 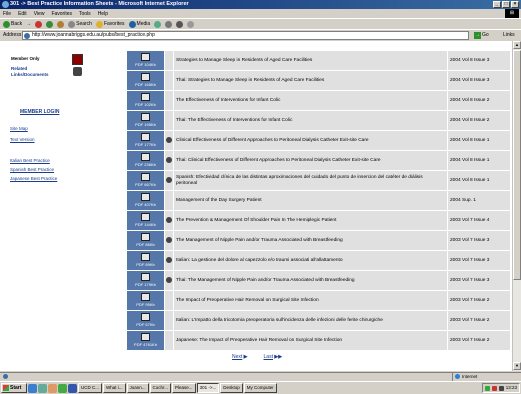 What do you see at coordinates (28, 24) in the screenshot?
I see `forward-button: →` at bounding box center [28, 24].